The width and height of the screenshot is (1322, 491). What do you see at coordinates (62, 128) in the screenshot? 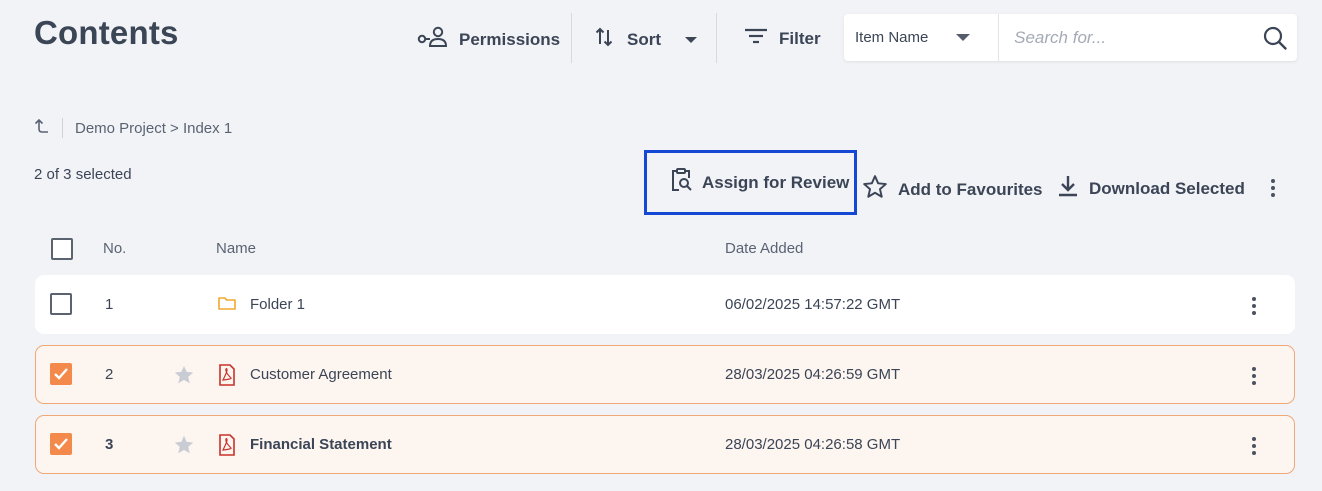
I see `breadcrumb-divider` at bounding box center [62, 128].